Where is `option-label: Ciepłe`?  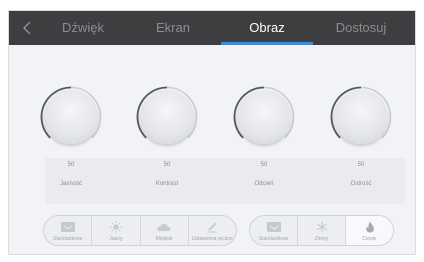 option-label: Ciepłe is located at coordinates (369, 239).